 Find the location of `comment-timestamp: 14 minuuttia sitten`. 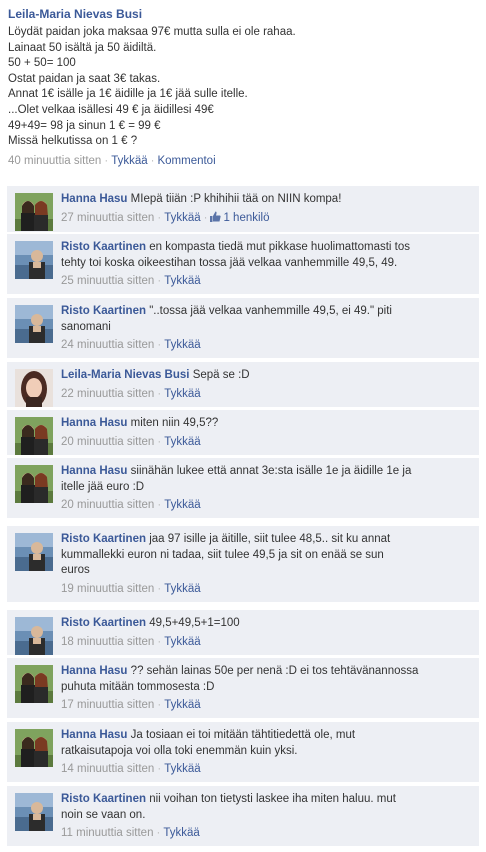

comment-timestamp: 14 minuuttia sitten is located at coordinates (107, 769).